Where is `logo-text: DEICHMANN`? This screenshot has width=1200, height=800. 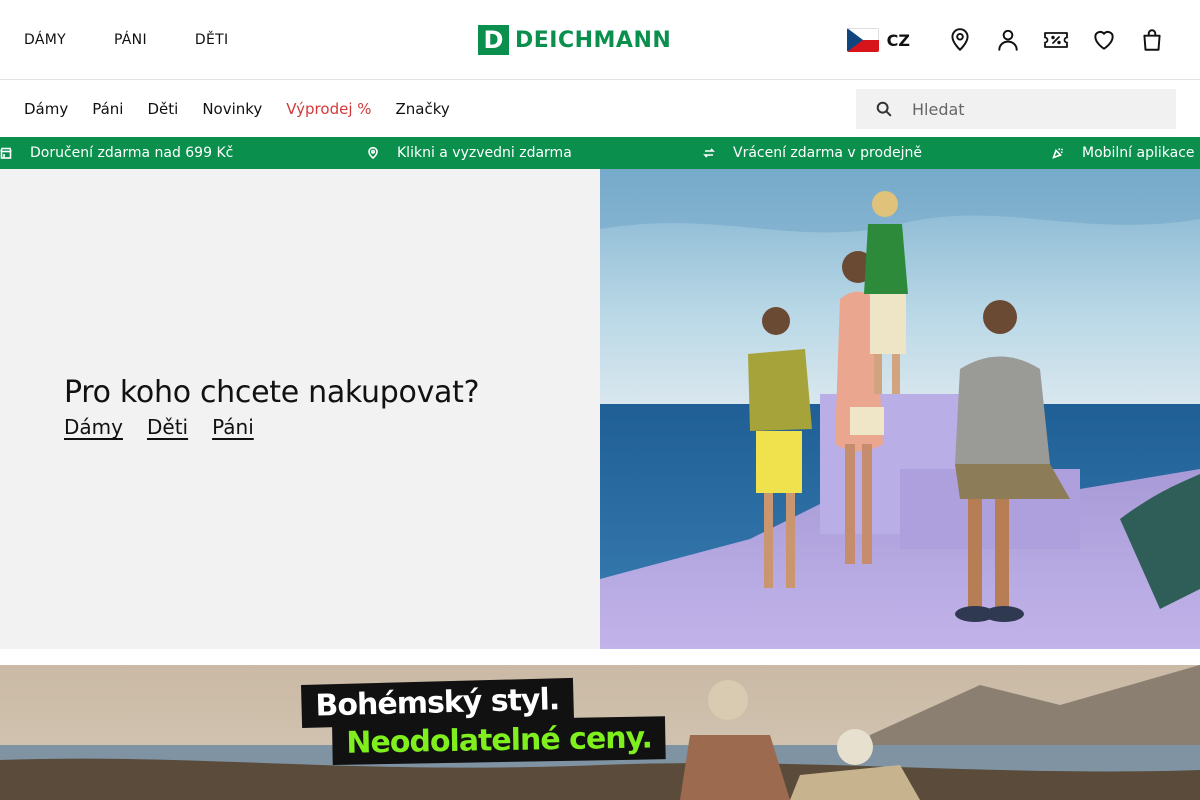
logo-text: DEICHMANN is located at coordinates (593, 40).